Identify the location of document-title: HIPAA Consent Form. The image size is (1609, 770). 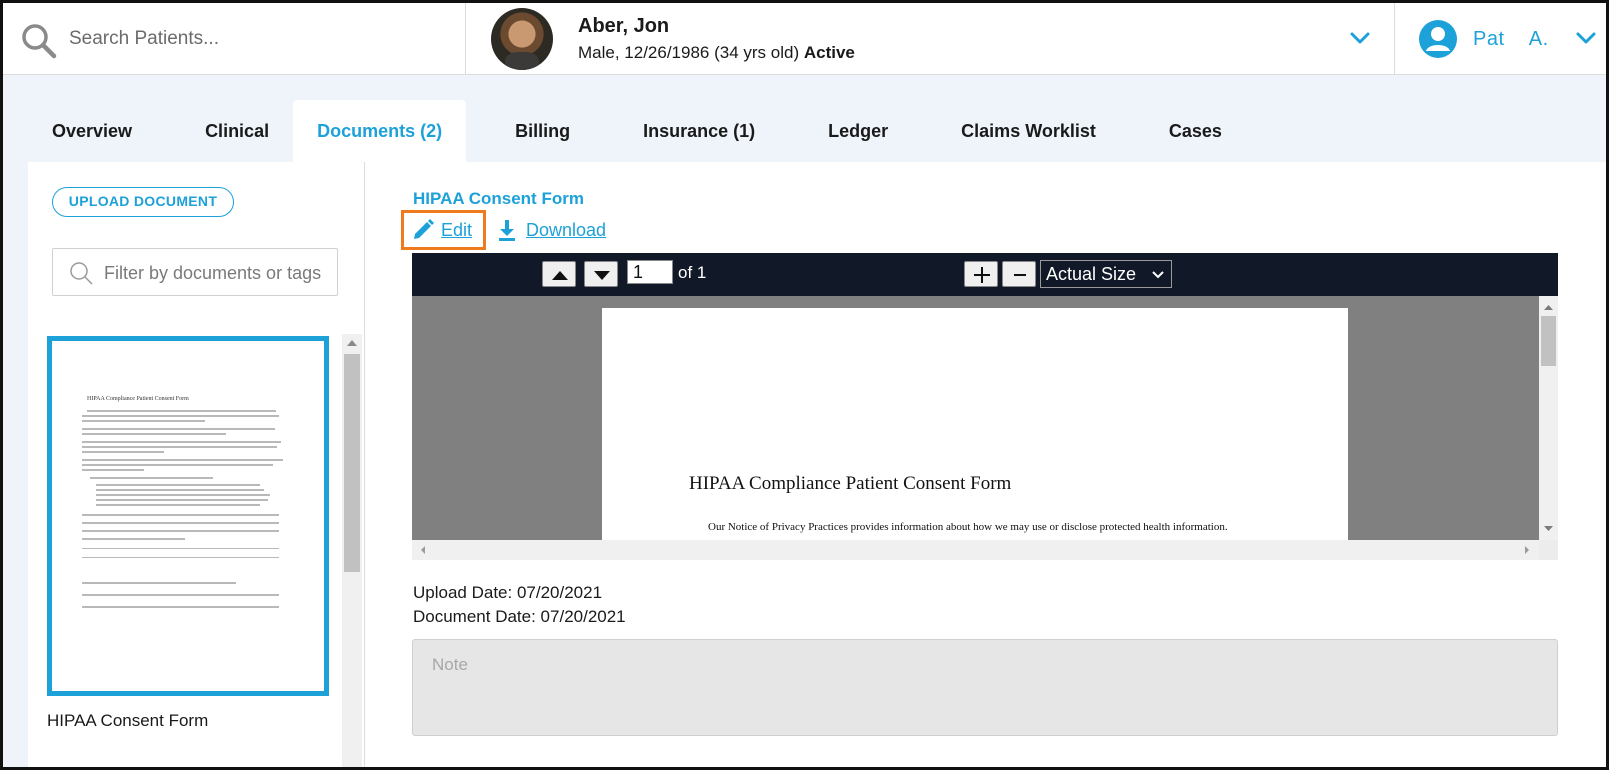
(498, 198).